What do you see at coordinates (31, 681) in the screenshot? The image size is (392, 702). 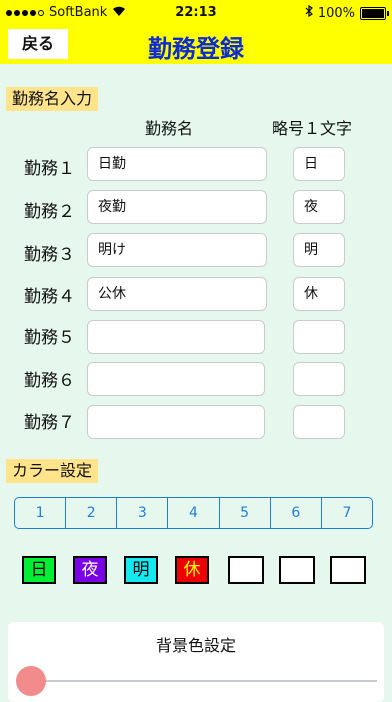 I see `background-slider-thumb` at bounding box center [31, 681].